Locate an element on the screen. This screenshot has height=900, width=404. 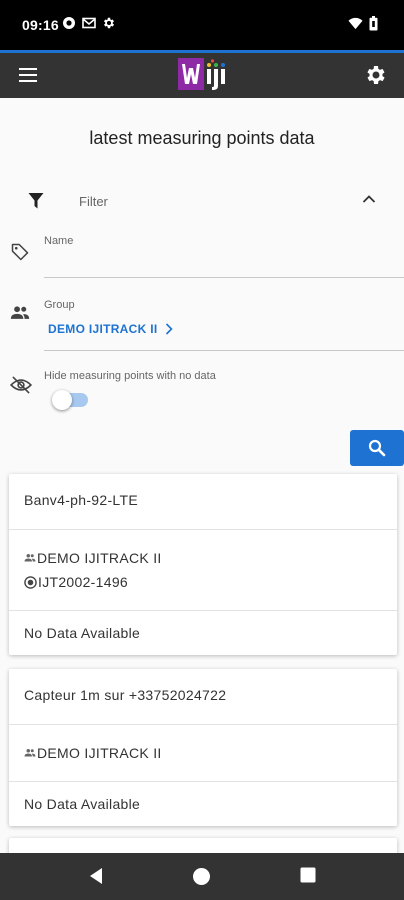
gear-icon is located at coordinates (376, 75).